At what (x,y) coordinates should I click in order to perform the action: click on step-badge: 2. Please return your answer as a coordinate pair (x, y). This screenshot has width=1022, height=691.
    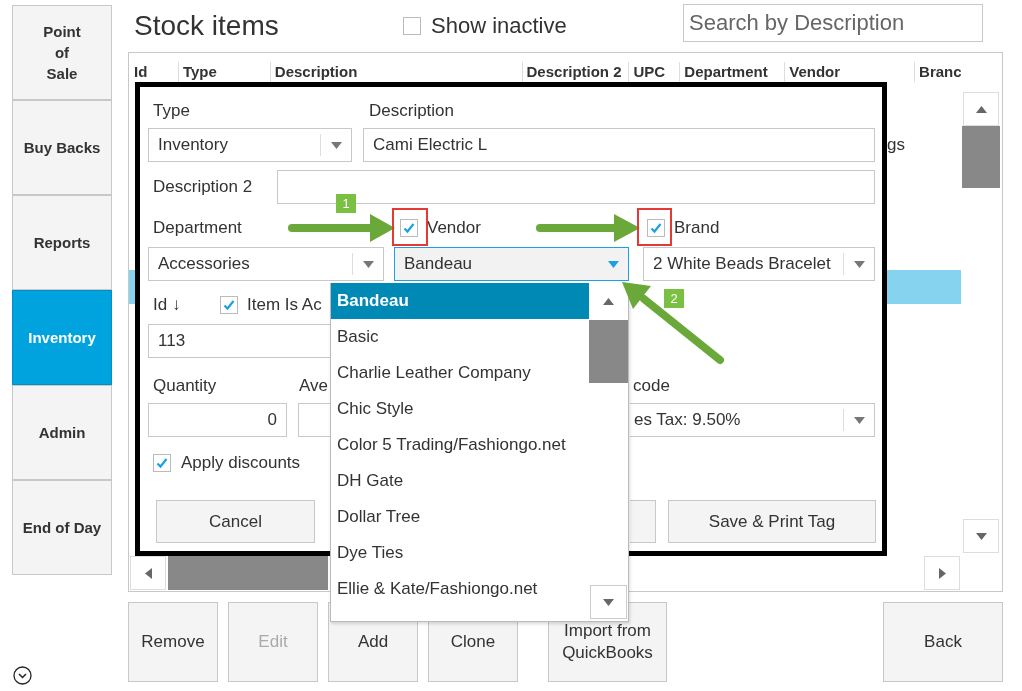
    Looking at the image, I should click on (674, 298).